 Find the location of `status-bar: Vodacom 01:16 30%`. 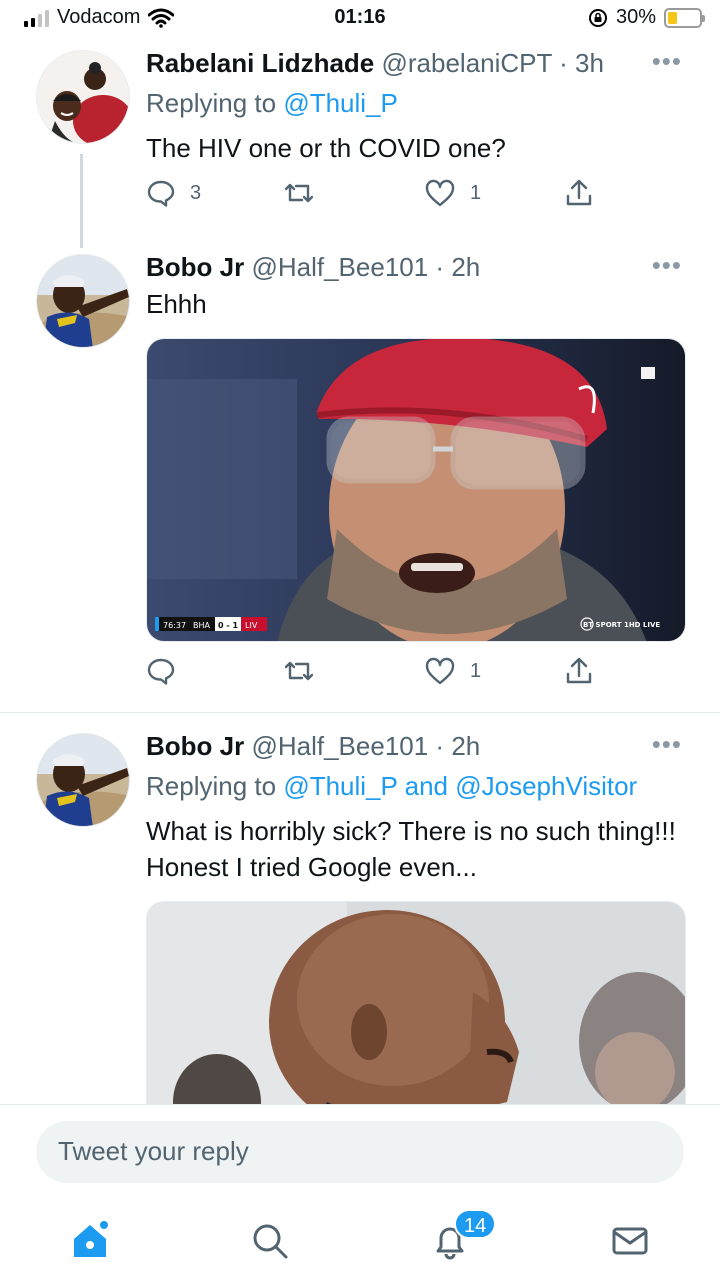

status-bar: Vodacom 01:16 30% is located at coordinates (360, 18).